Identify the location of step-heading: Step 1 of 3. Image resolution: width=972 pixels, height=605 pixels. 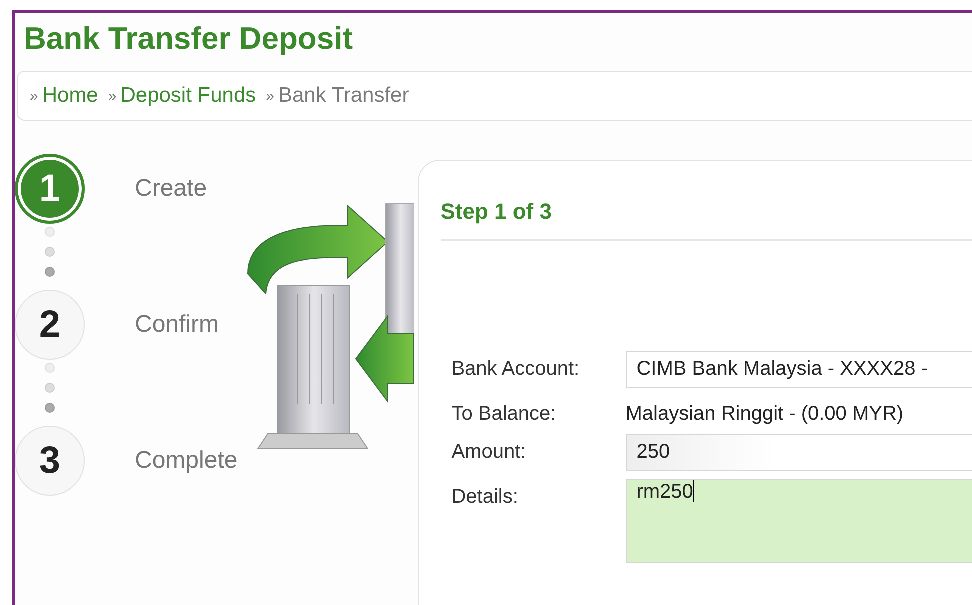
(496, 212).